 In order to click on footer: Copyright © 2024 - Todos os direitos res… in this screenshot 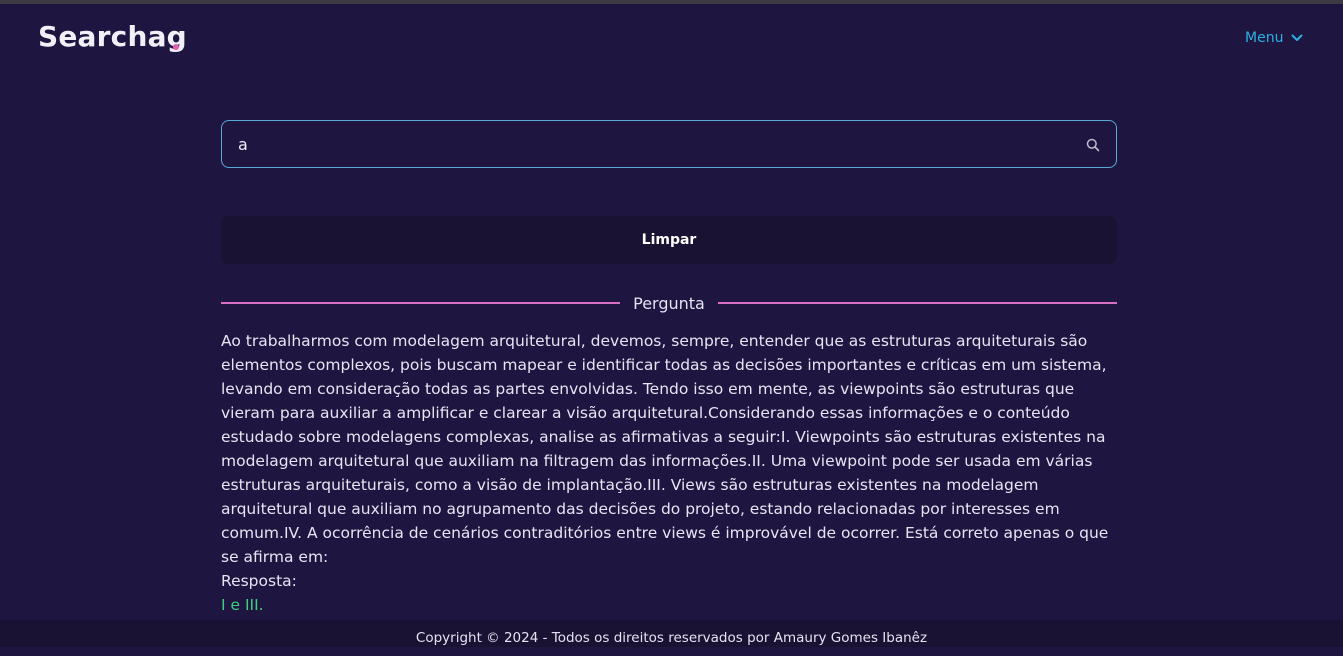, I will do `click(671, 633)`.